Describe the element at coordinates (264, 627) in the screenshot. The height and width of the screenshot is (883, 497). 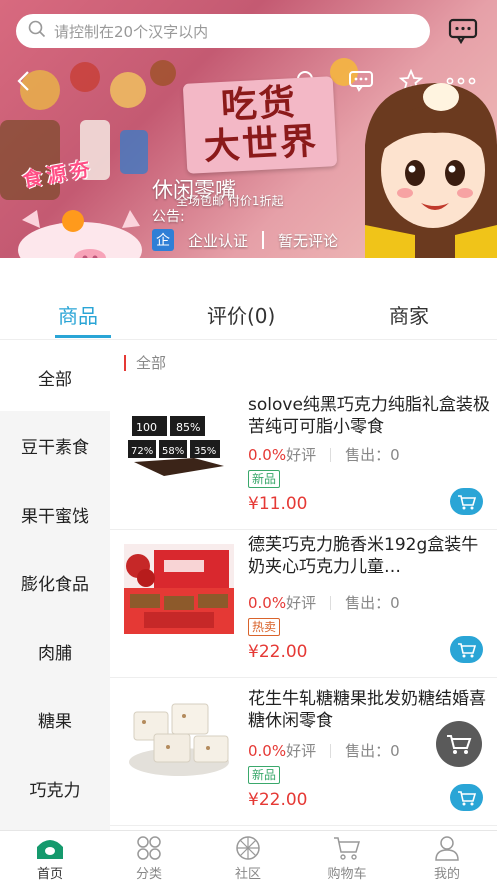
I see `product-tag: 热卖` at that location.